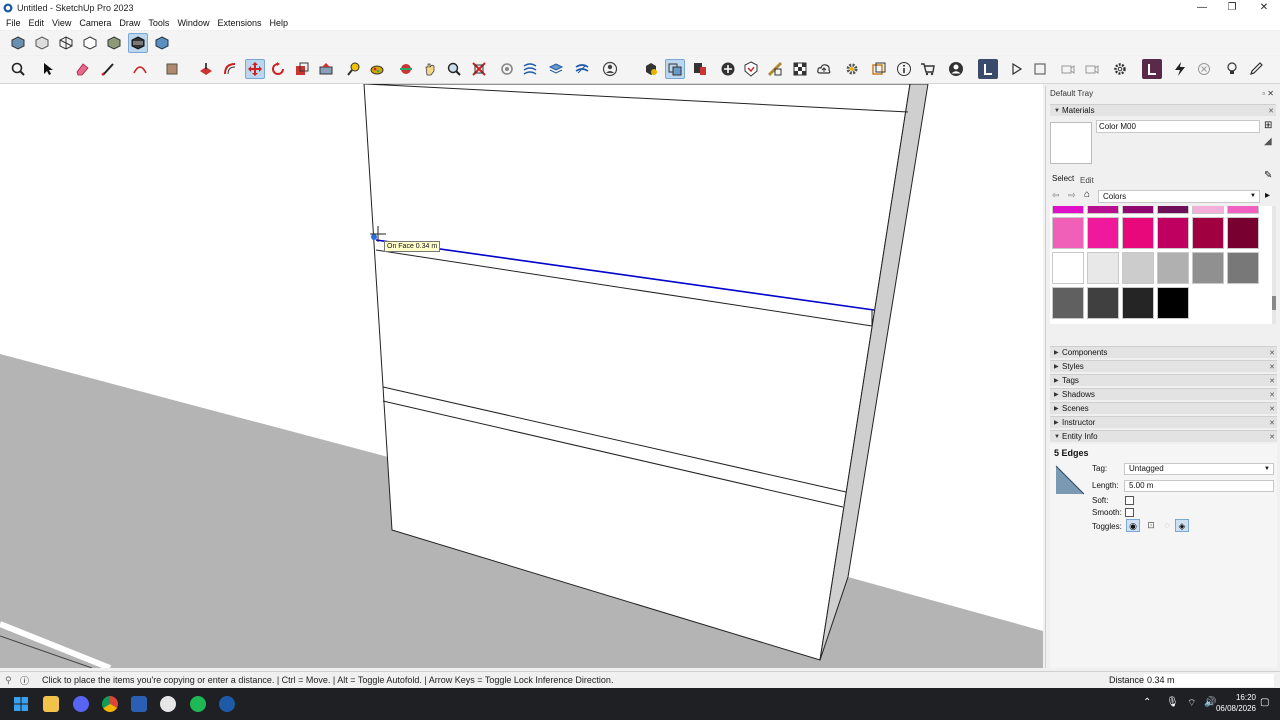 Image resolution: width=1280 pixels, height=720 pixels. Describe the element at coordinates (1092, 69) in the screenshot. I see `camera-add-icon` at that location.